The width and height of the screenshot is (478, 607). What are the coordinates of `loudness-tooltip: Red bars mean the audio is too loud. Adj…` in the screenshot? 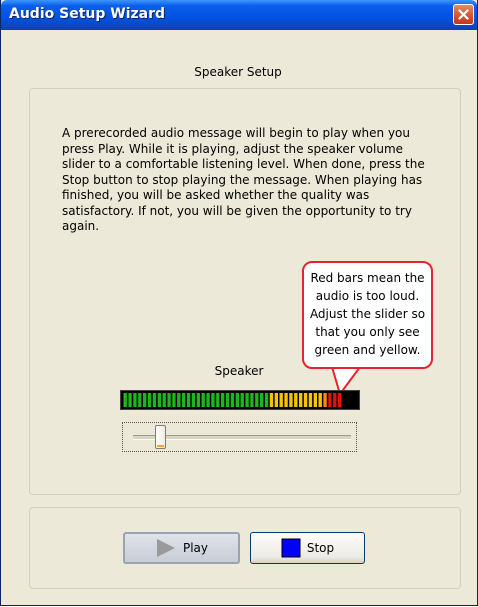 It's located at (367, 315).